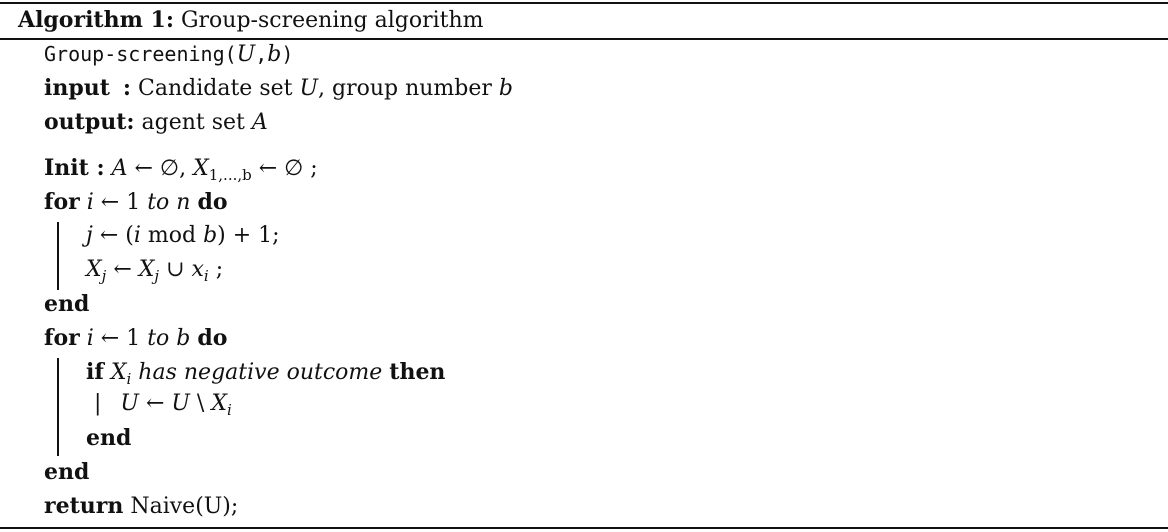  I want to click on update-var-x: X, so click(219, 403).